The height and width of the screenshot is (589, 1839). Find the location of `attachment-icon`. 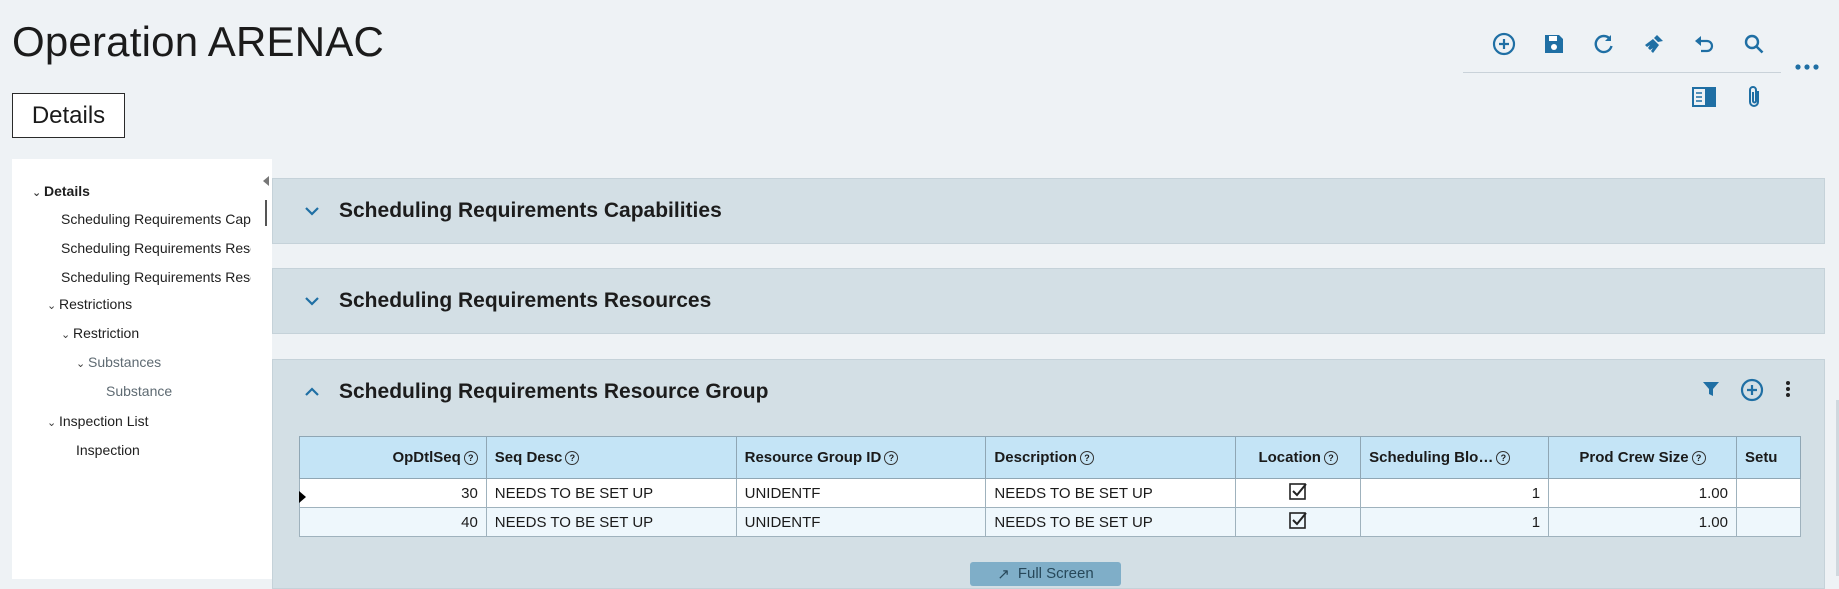

attachment-icon is located at coordinates (1754, 97).